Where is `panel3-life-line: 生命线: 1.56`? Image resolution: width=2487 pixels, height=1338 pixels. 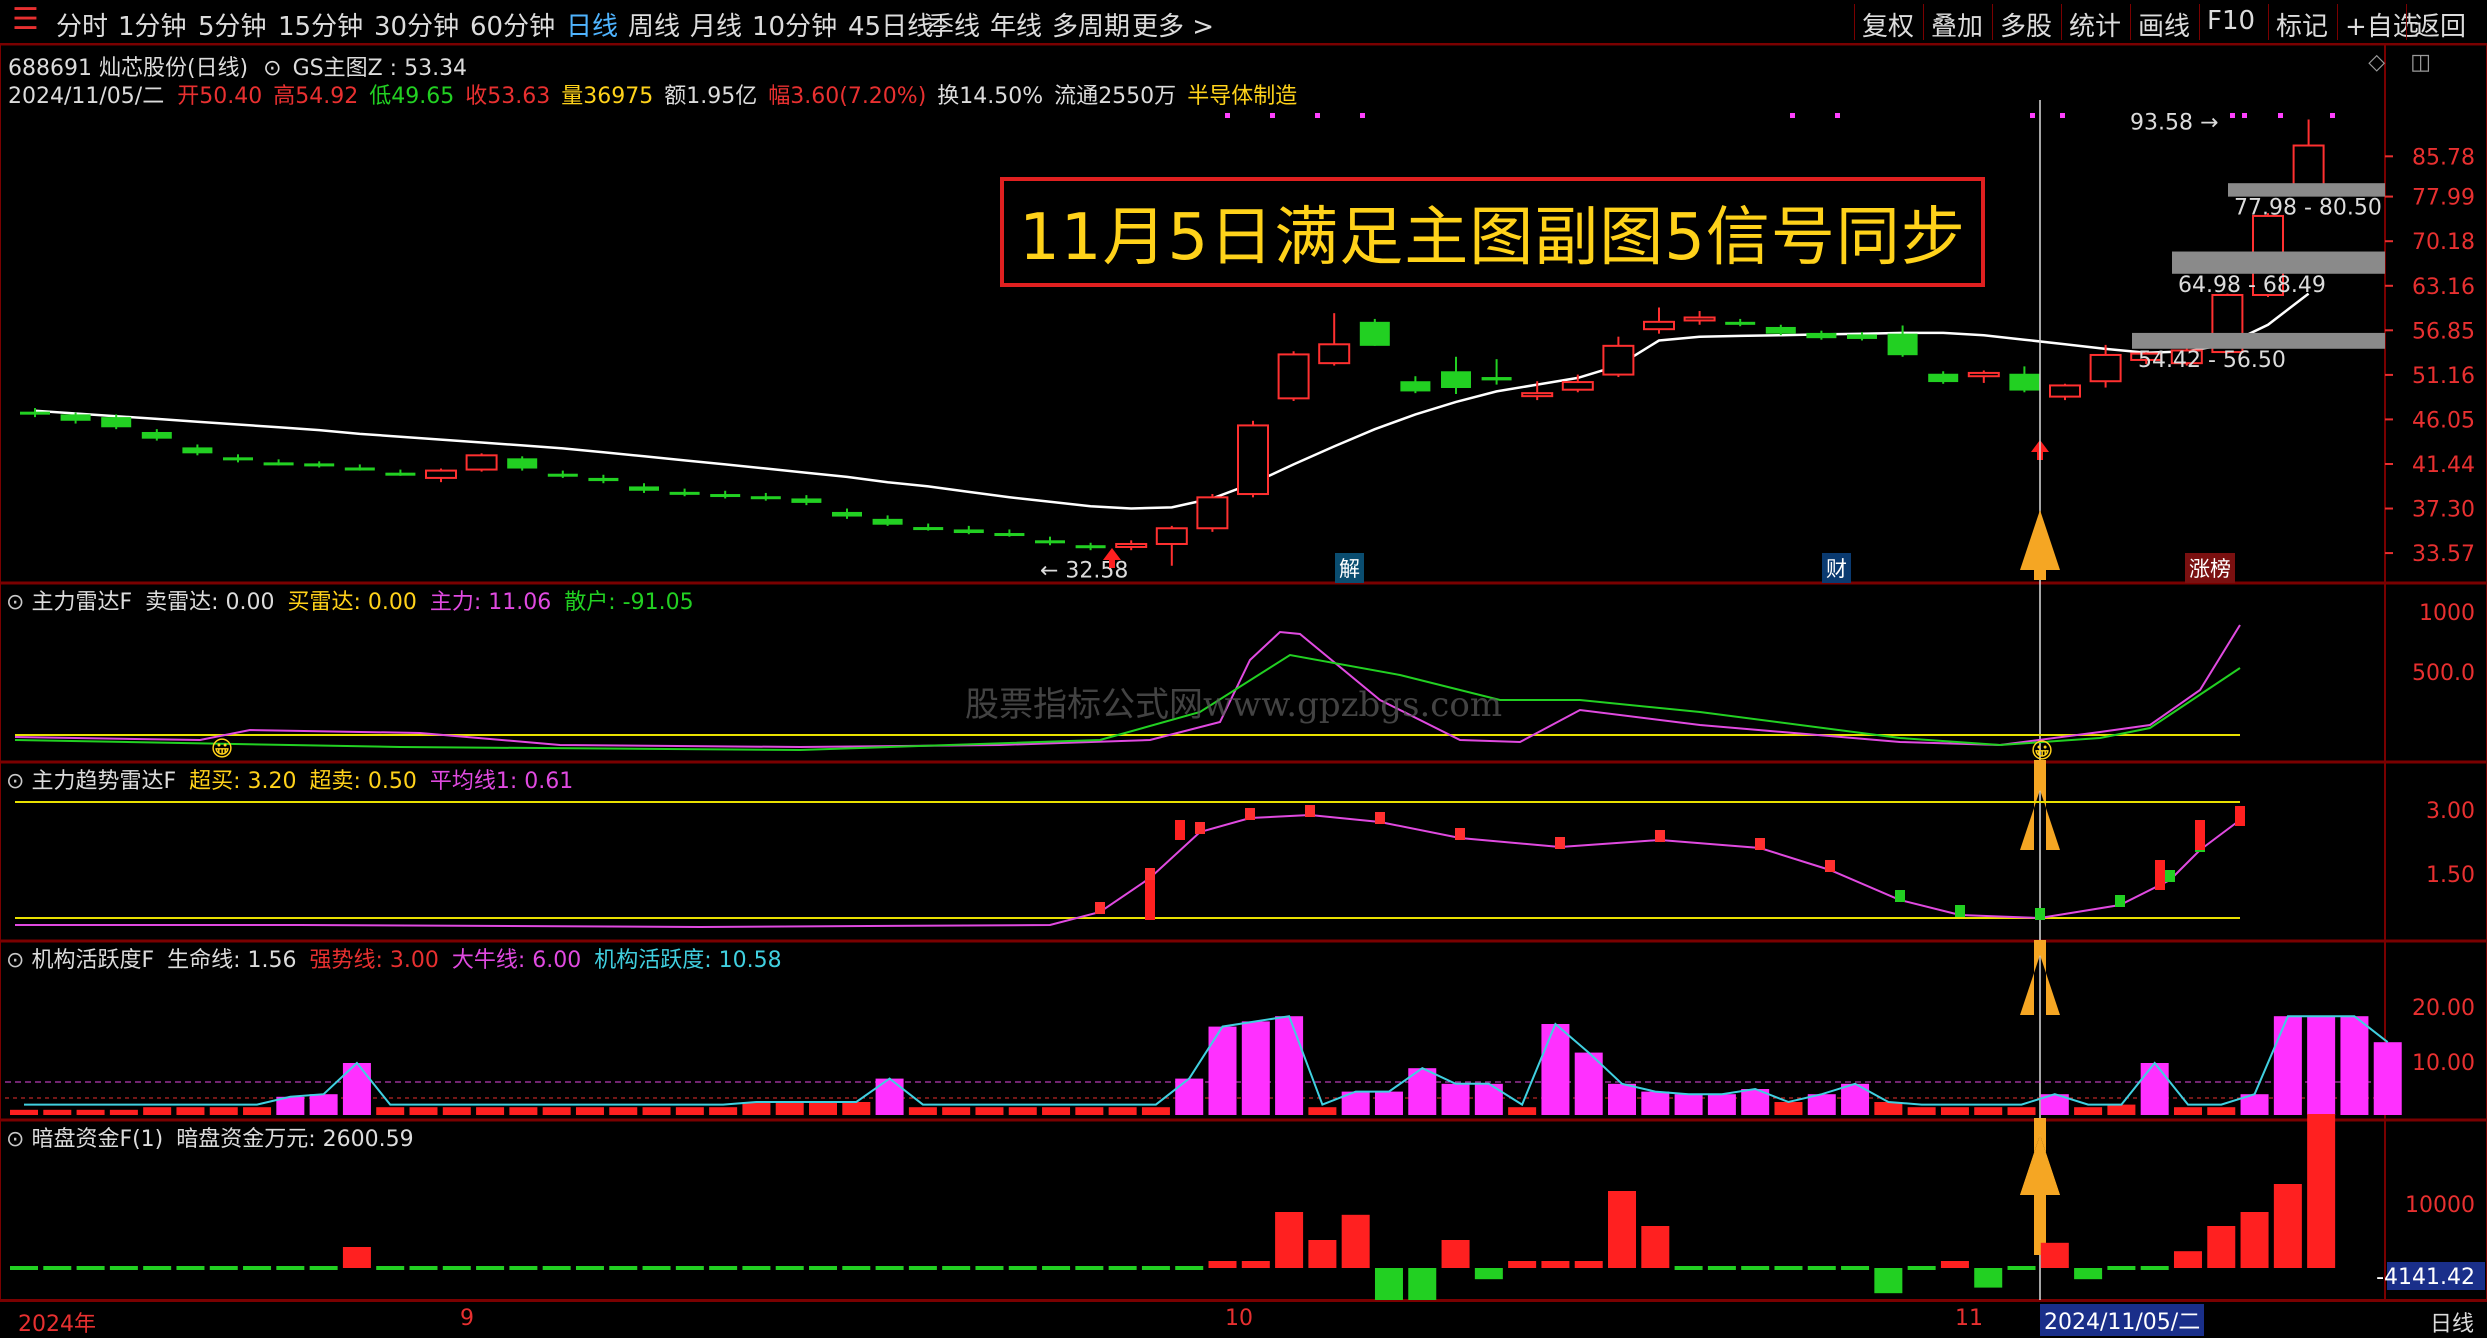 panel3-life-line: 生命线: 1.56 is located at coordinates (232, 960).